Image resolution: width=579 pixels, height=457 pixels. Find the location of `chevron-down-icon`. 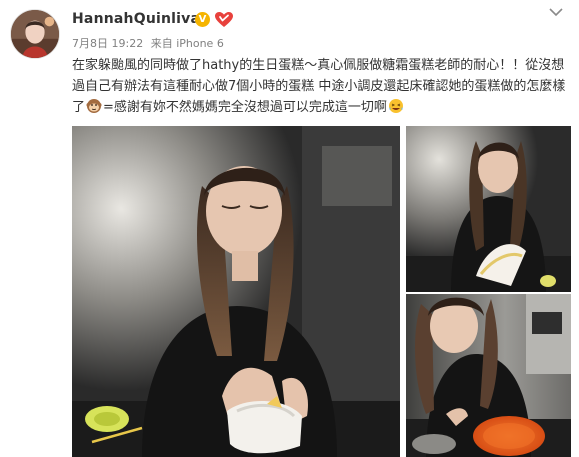

chevron-down-icon is located at coordinates (556, 12).